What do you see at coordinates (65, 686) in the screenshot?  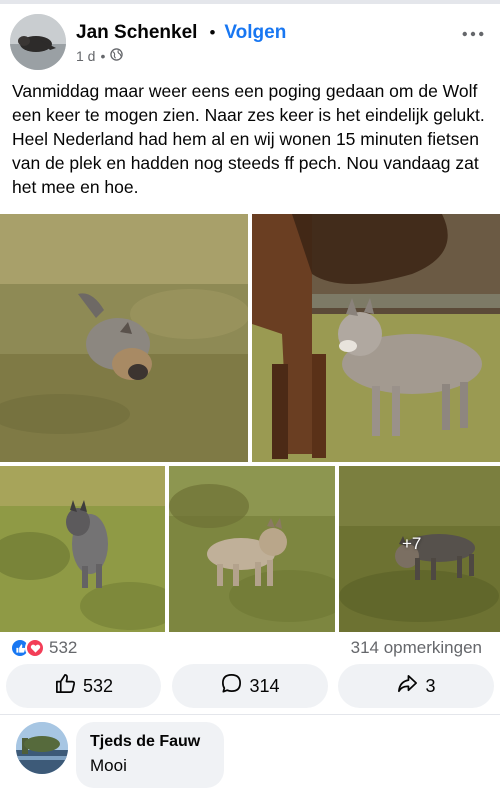 I see `thumbs-up-icon` at bounding box center [65, 686].